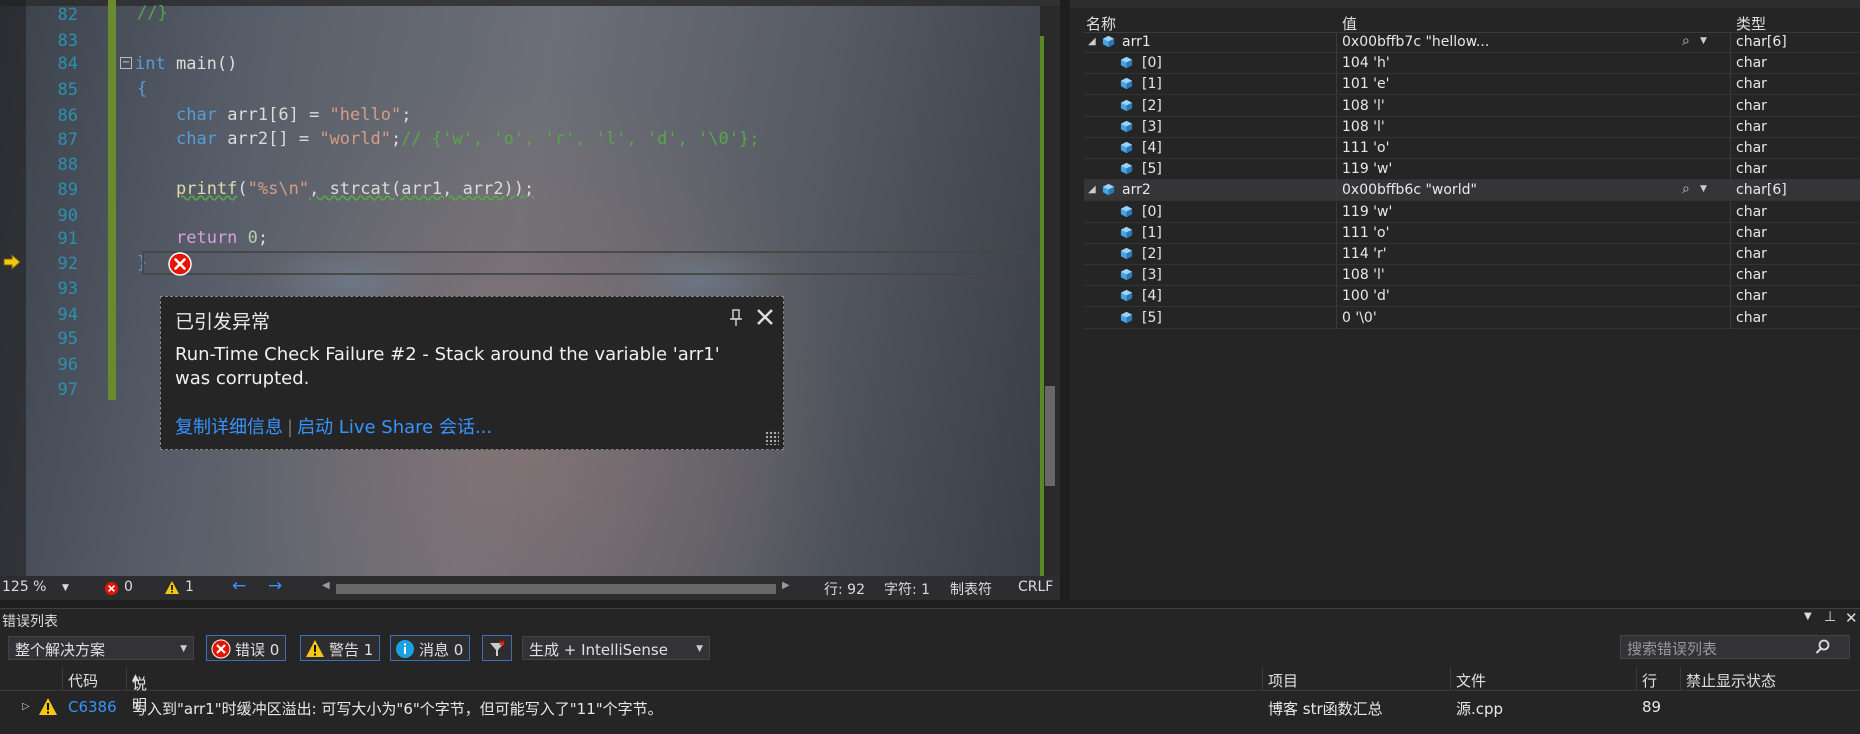 This screenshot has width=1860, height=734. What do you see at coordinates (13, 290) in the screenshot?
I see `breakpoint-margin` at bounding box center [13, 290].